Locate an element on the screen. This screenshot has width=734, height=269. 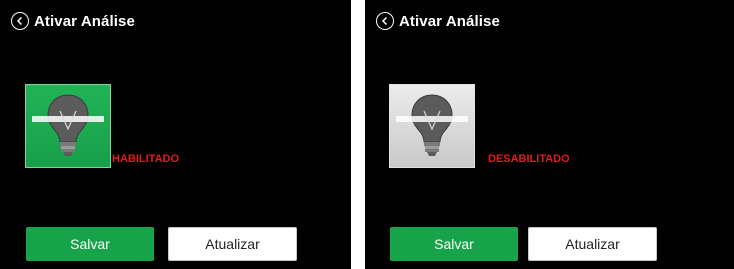
status-label: DESABILITADO is located at coordinates (529, 159).